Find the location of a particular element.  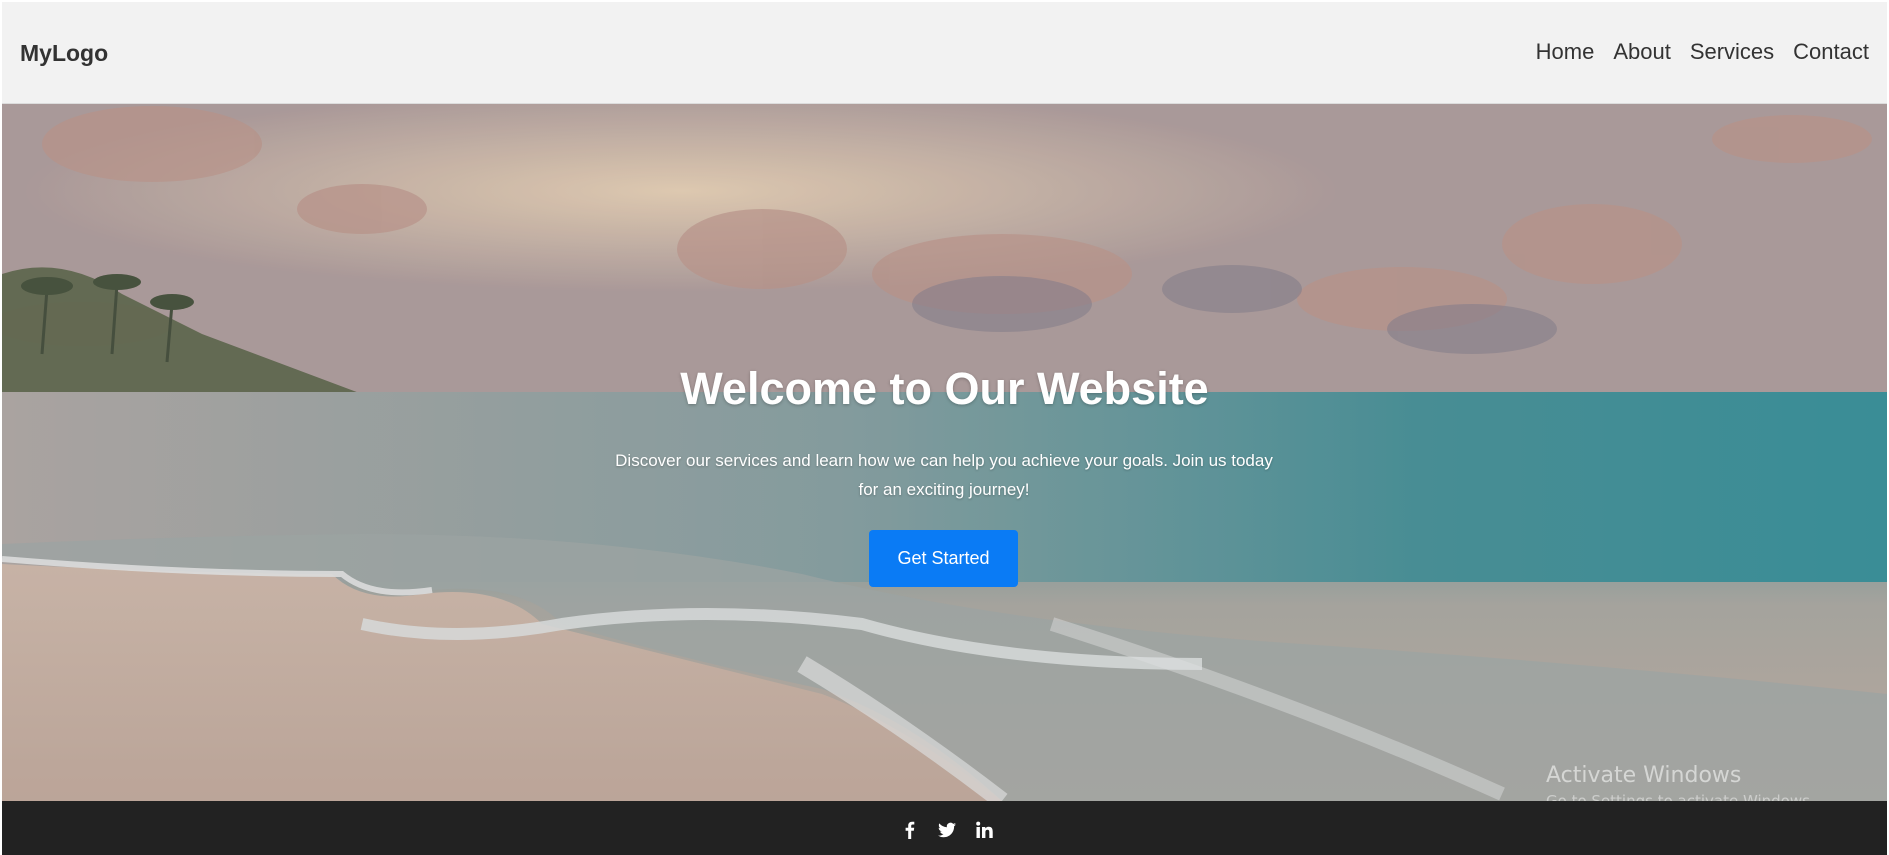

hero-title: Welcome to Our Website is located at coordinates (944, 388).